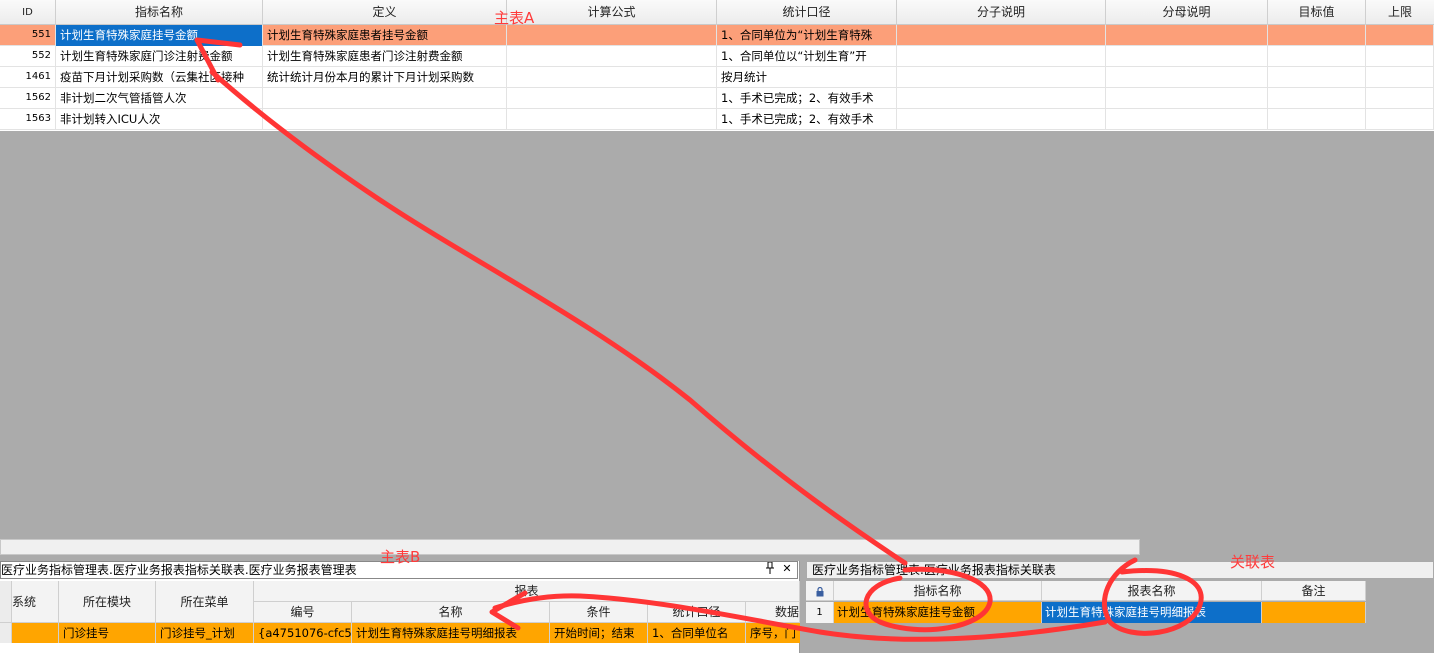 The height and width of the screenshot is (653, 1434). I want to click on row-indicator, so click(6, 633).